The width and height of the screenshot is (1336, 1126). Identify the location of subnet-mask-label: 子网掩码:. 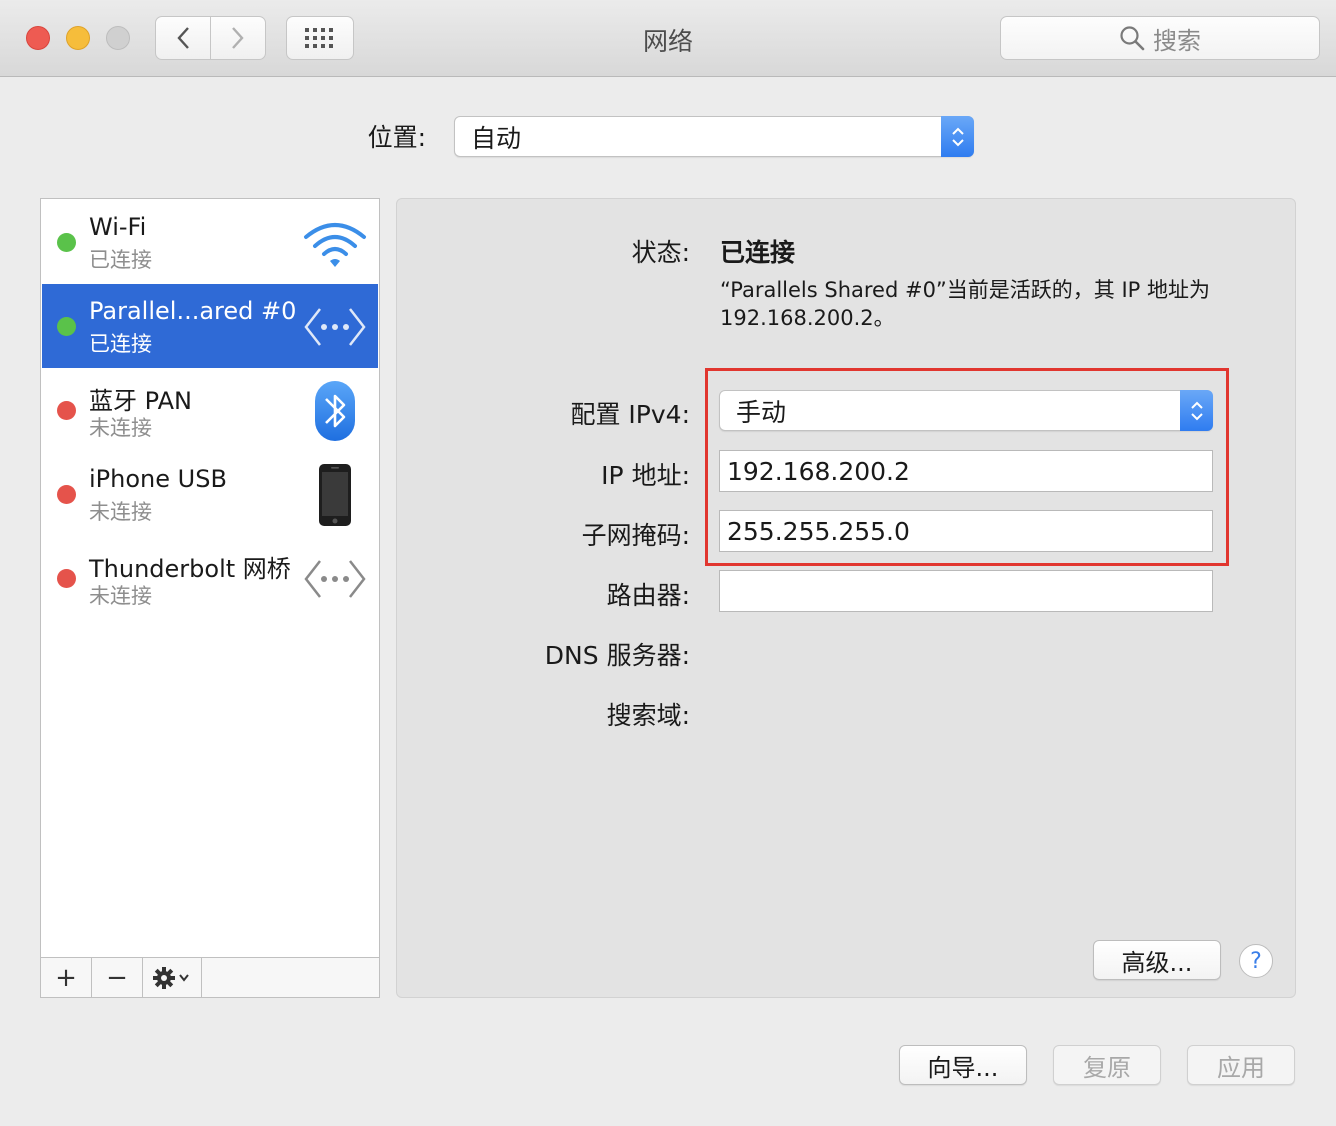
(635, 535).